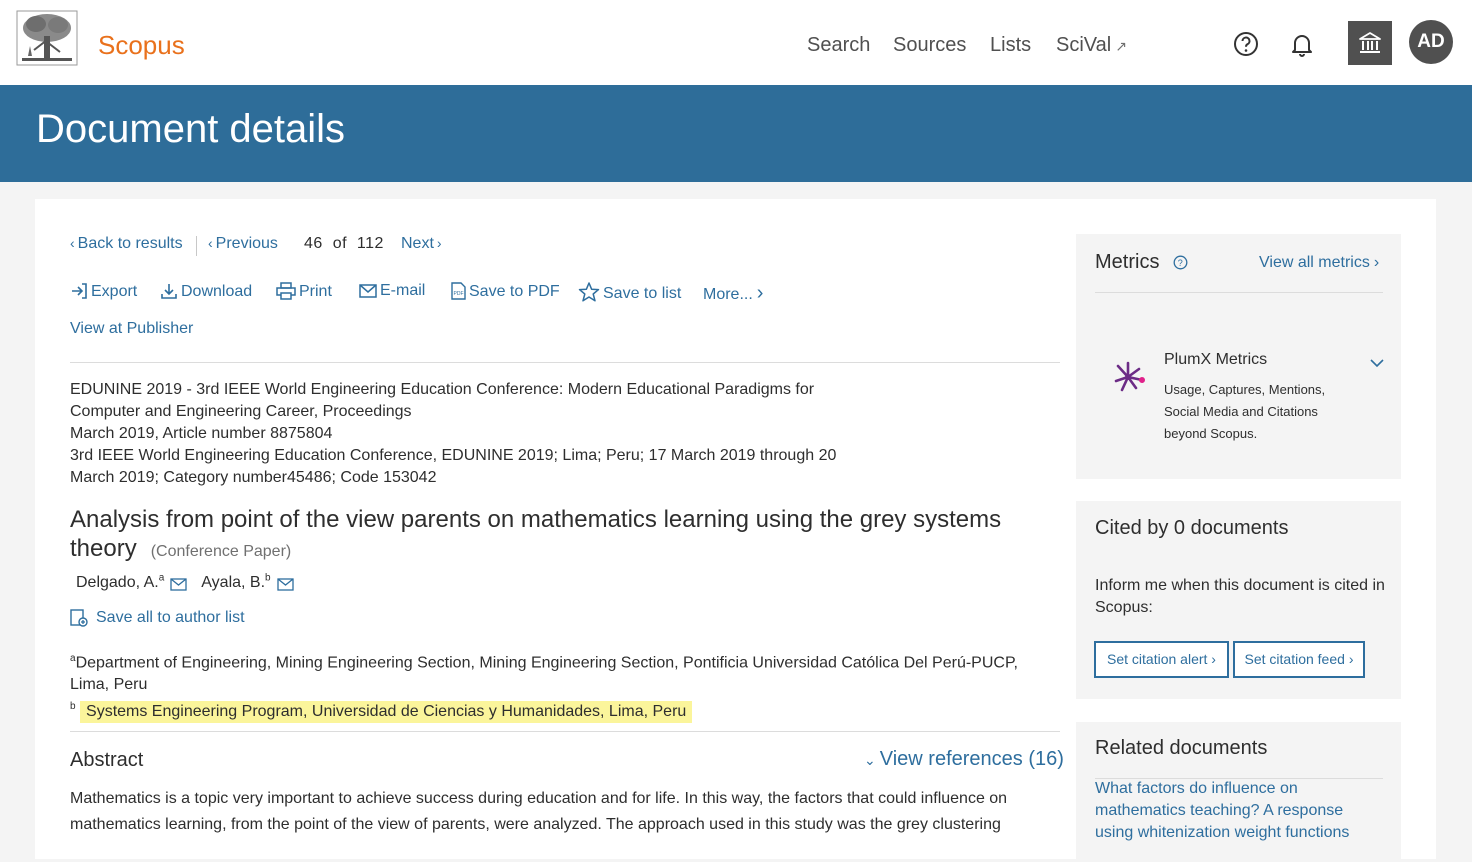  I want to click on add-to-list-icon, so click(79, 618).